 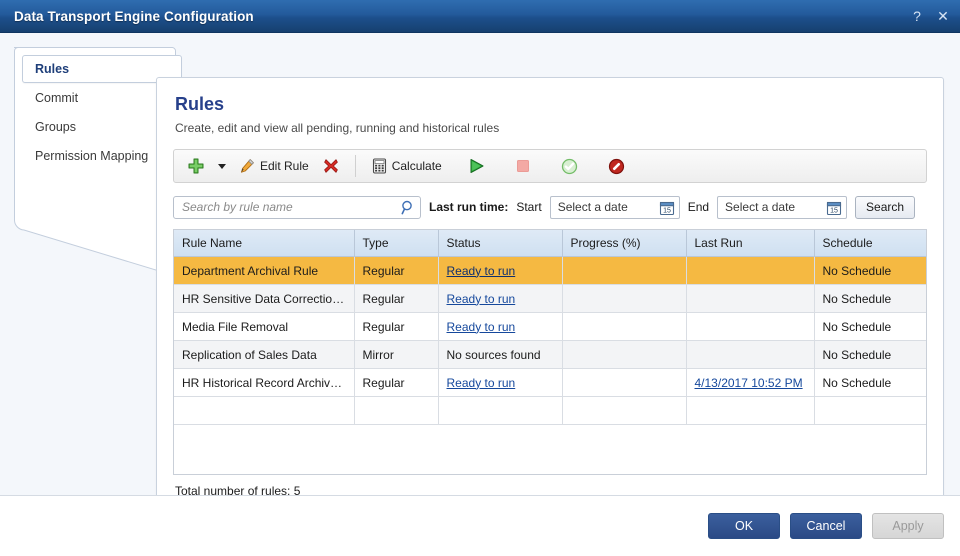 I want to click on calculator-icon, so click(x=379, y=166).